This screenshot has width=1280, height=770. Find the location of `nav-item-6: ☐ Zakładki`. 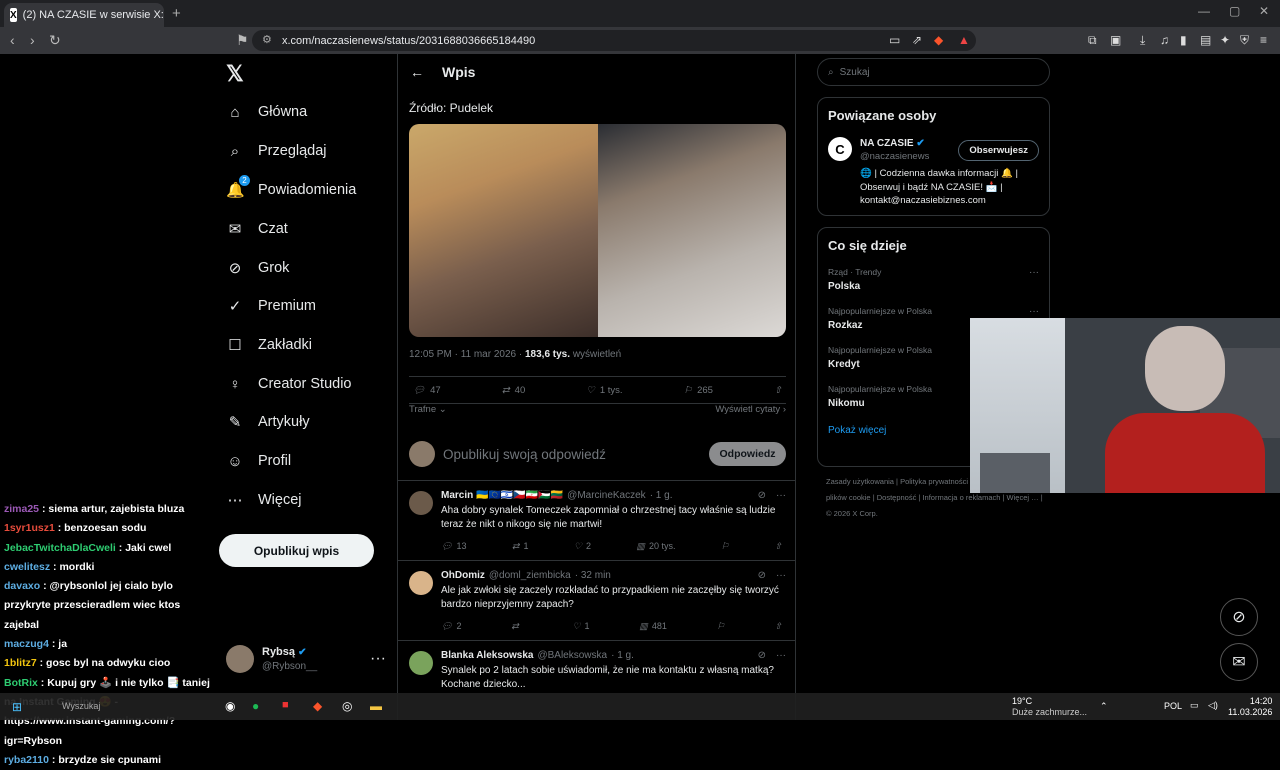

nav-item-6: ☐ Zakładki is located at coordinates (269, 345).